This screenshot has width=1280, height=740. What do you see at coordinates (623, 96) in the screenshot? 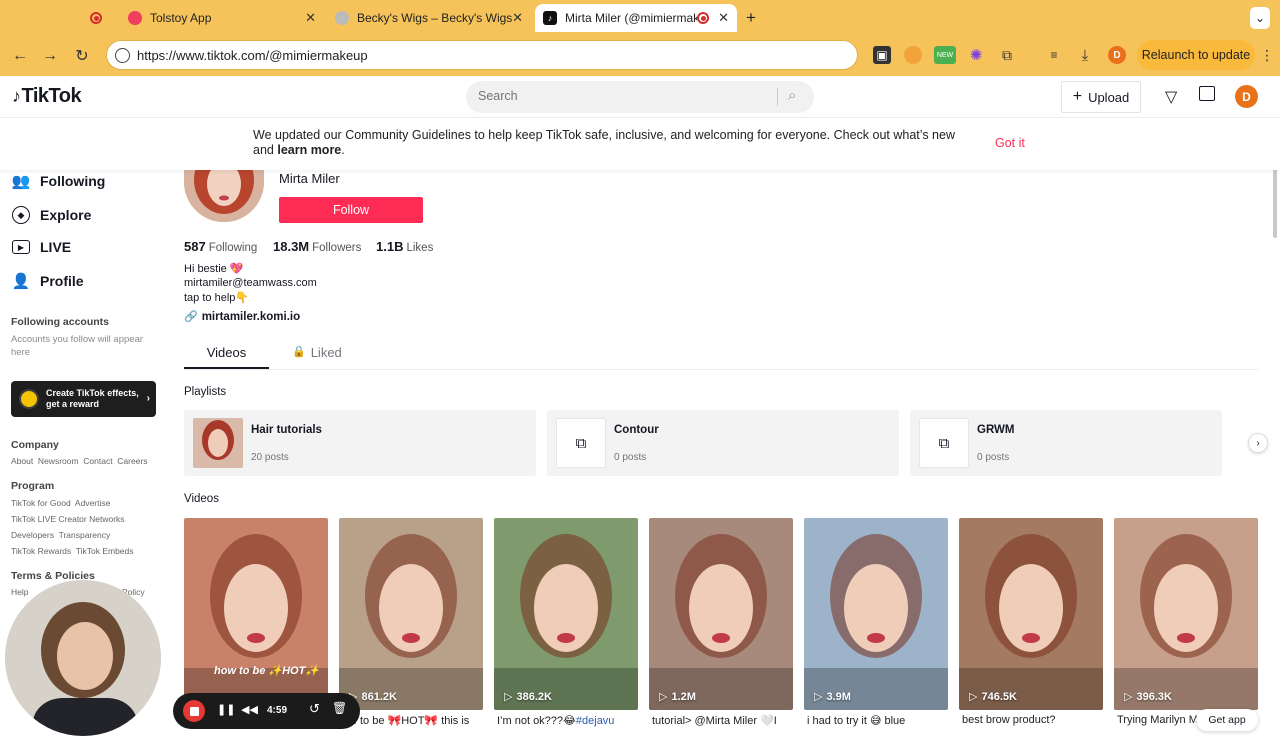
I see `search-input` at bounding box center [623, 96].